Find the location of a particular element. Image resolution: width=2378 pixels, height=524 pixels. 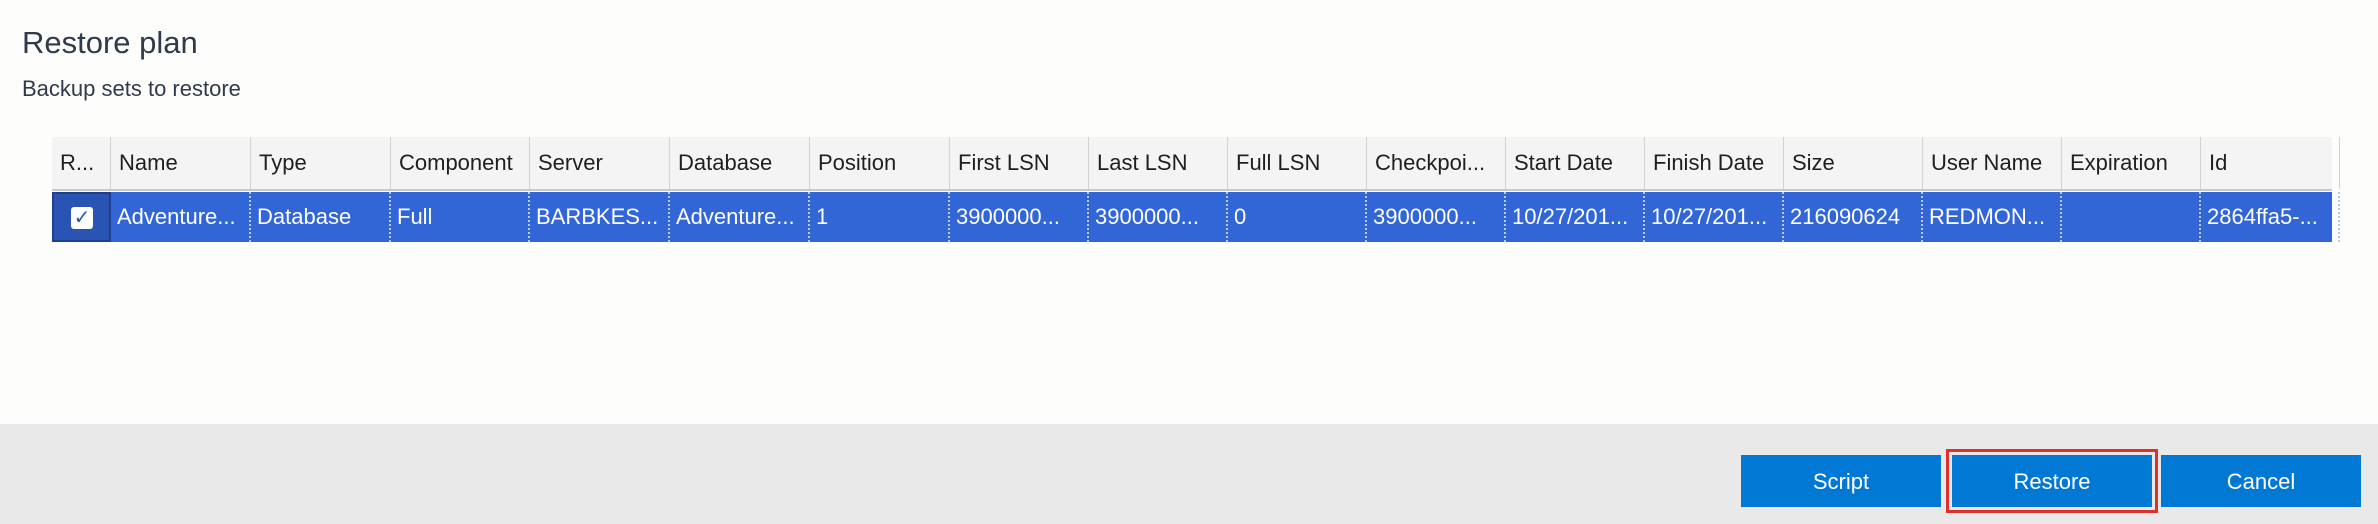

section-subtitle: Backup sets to restore is located at coordinates (131, 88).